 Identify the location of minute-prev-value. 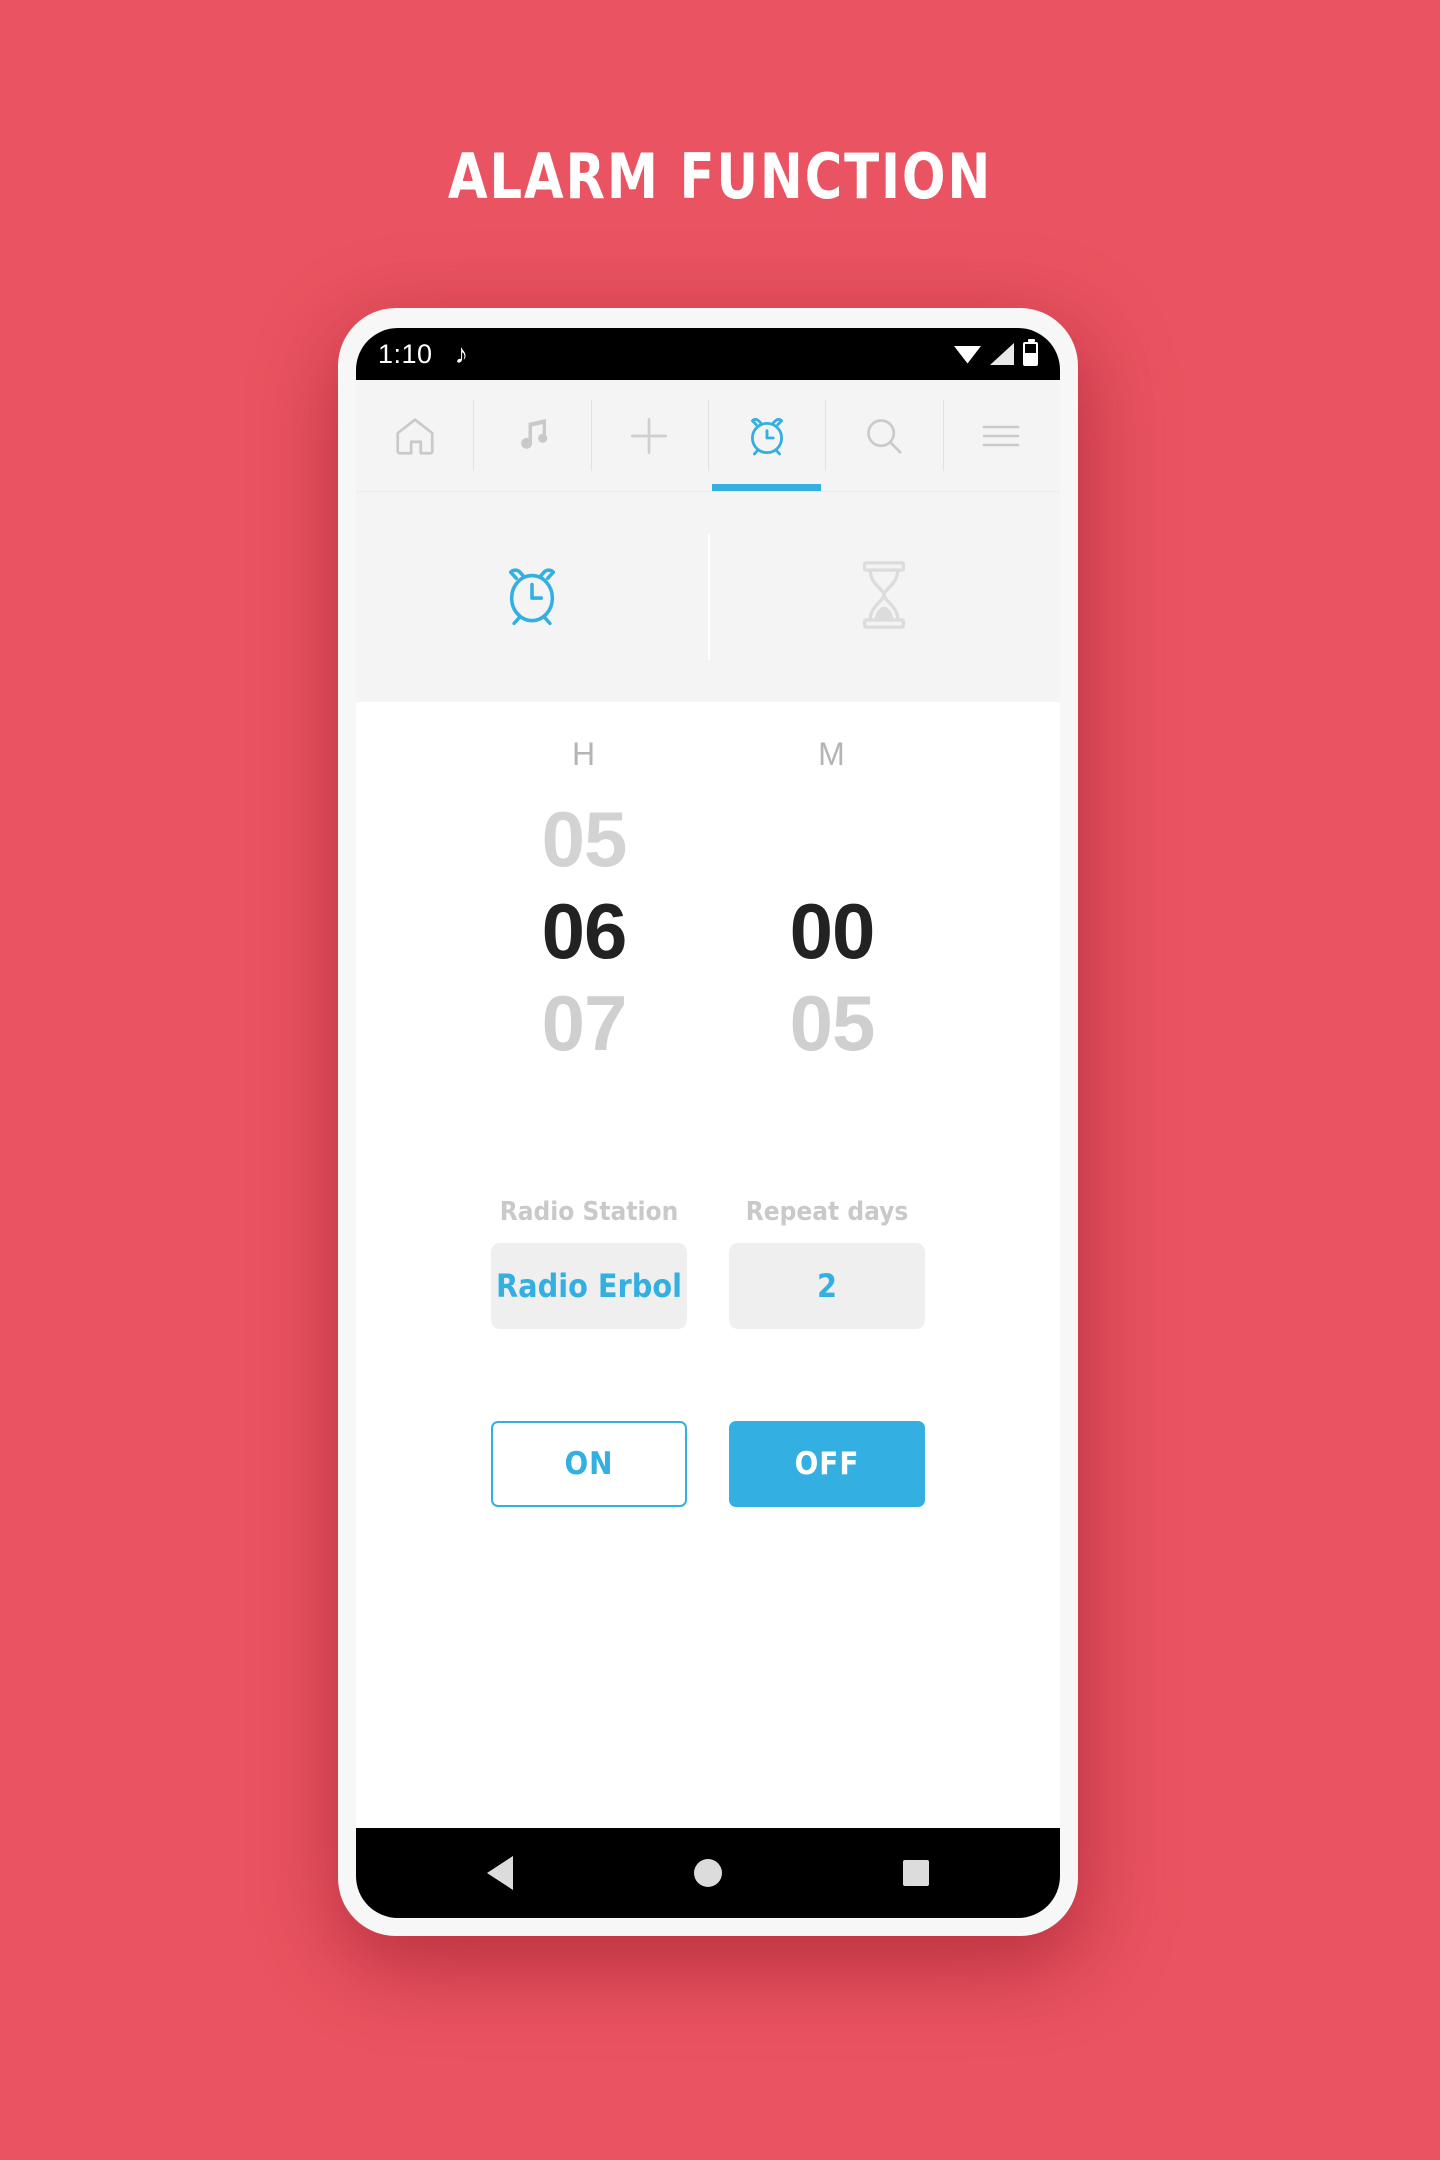
(832, 839).